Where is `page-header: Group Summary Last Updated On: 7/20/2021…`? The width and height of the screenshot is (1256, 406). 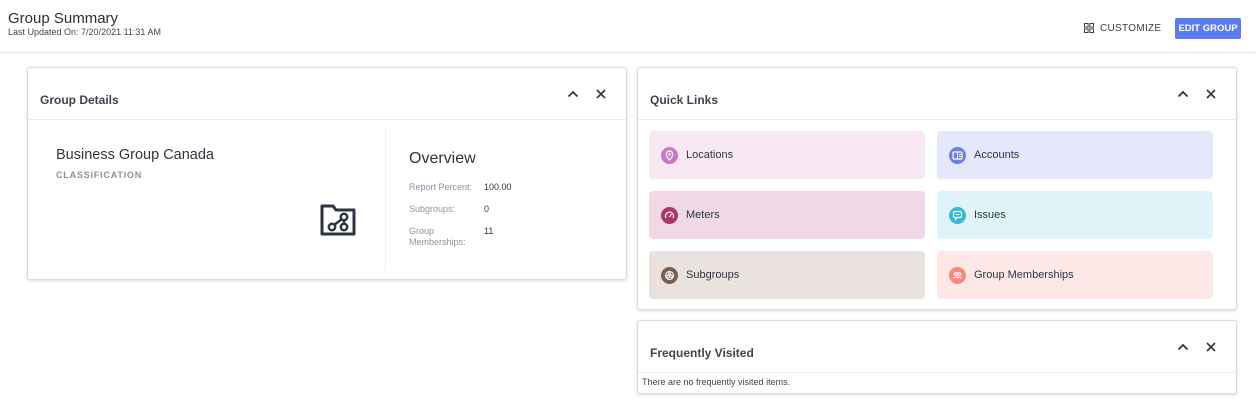 page-header: Group Summary Last Updated On: 7/20/2021… is located at coordinates (628, 26).